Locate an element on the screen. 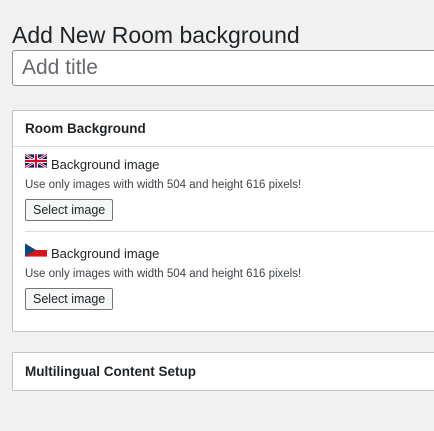 Image resolution: width=434 pixels, height=431 pixels. page-title: Add New Room background is located at coordinates (156, 35).